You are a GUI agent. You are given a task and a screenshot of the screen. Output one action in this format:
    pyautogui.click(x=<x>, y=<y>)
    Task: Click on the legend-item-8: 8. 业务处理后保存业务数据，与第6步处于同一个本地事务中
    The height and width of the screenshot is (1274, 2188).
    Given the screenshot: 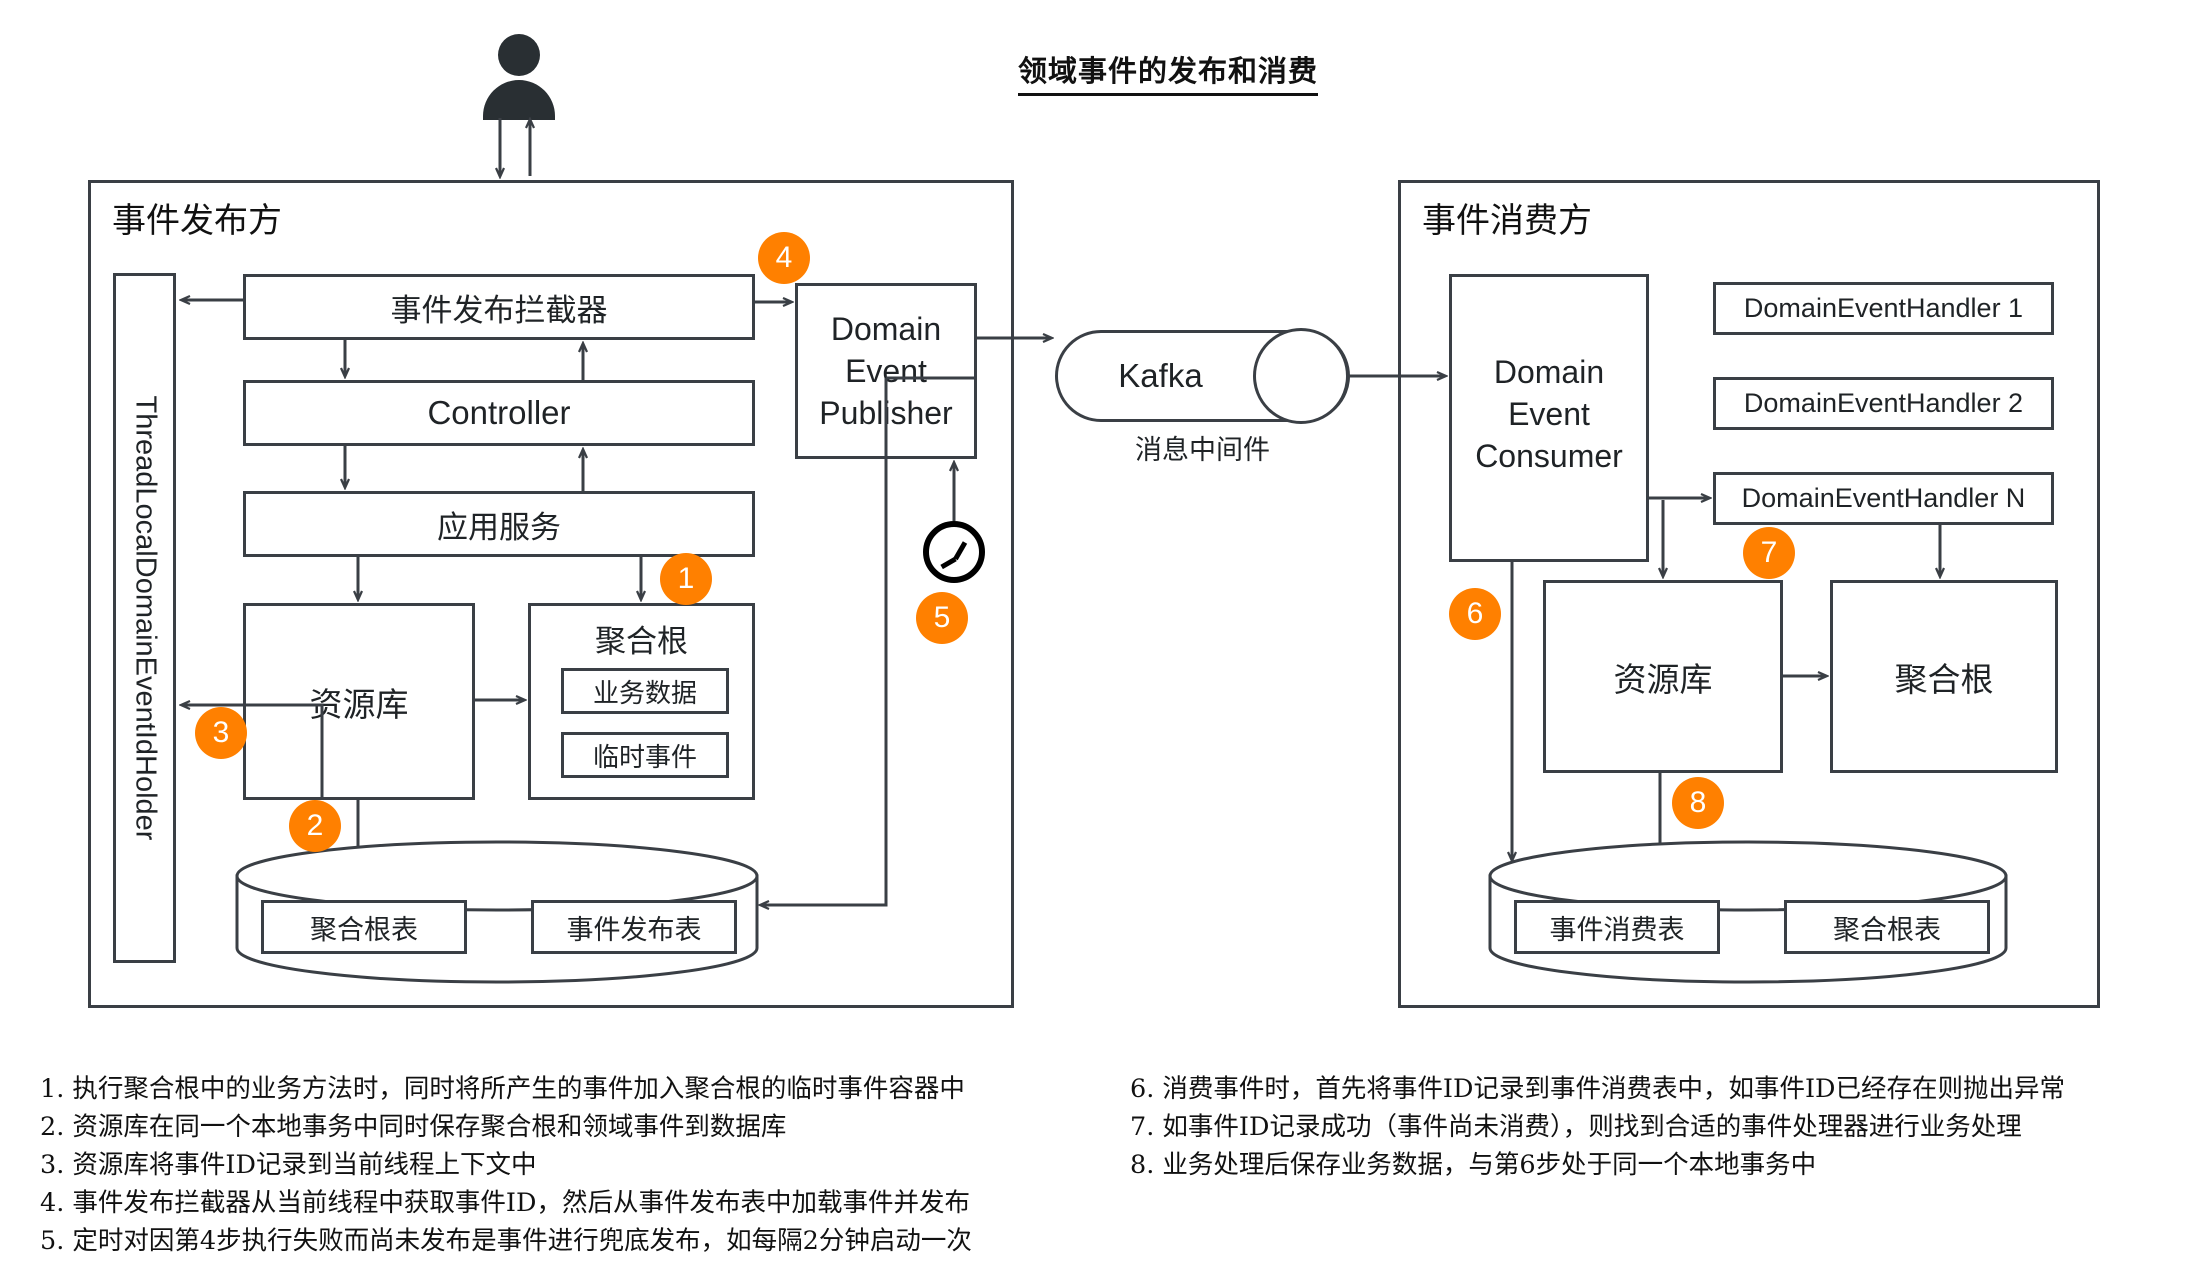 What is the action you would take?
    pyautogui.click(x=1473, y=1165)
    